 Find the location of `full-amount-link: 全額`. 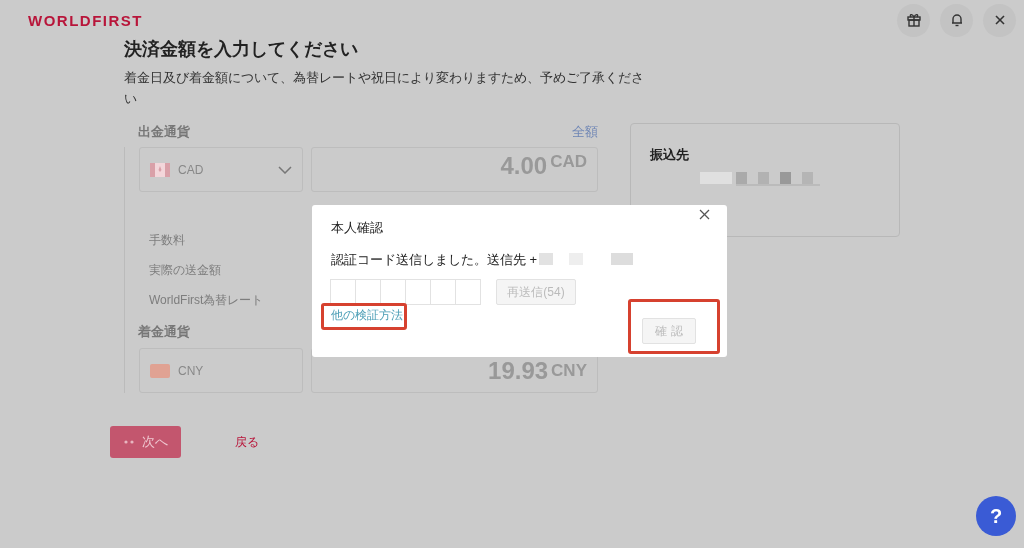

full-amount-link: 全額 is located at coordinates (585, 132).